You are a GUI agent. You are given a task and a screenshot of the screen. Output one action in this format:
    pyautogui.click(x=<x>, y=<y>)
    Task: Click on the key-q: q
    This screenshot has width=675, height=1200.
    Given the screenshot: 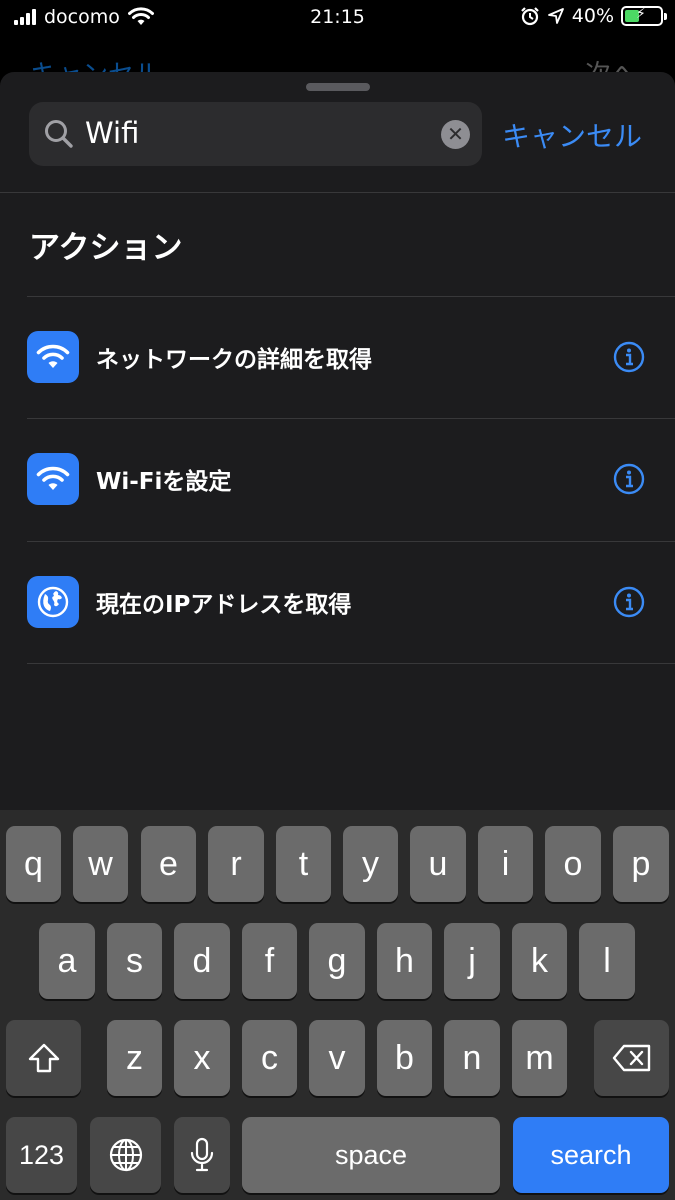 What is the action you would take?
    pyautogui.click(x=33, y=864)
    